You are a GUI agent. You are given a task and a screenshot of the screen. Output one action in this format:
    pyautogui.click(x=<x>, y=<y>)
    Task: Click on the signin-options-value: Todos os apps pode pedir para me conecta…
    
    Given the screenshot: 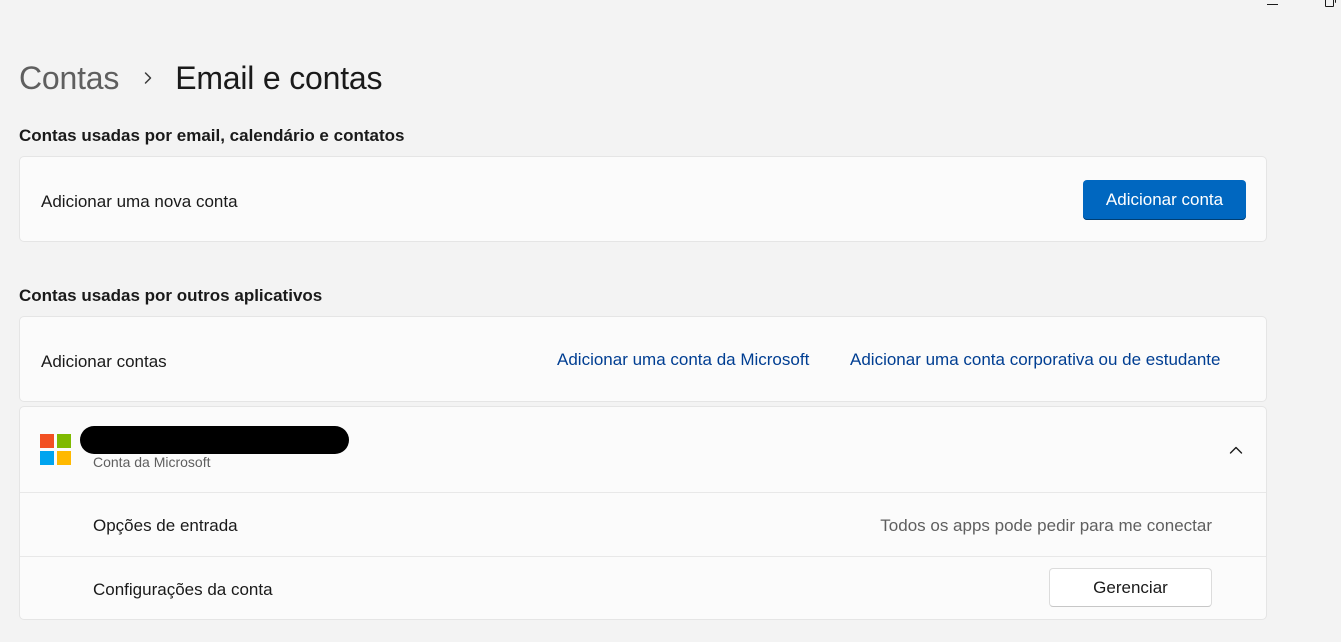 What is the action you would take?
    pyautogui.click(x=1046, y=525)
    